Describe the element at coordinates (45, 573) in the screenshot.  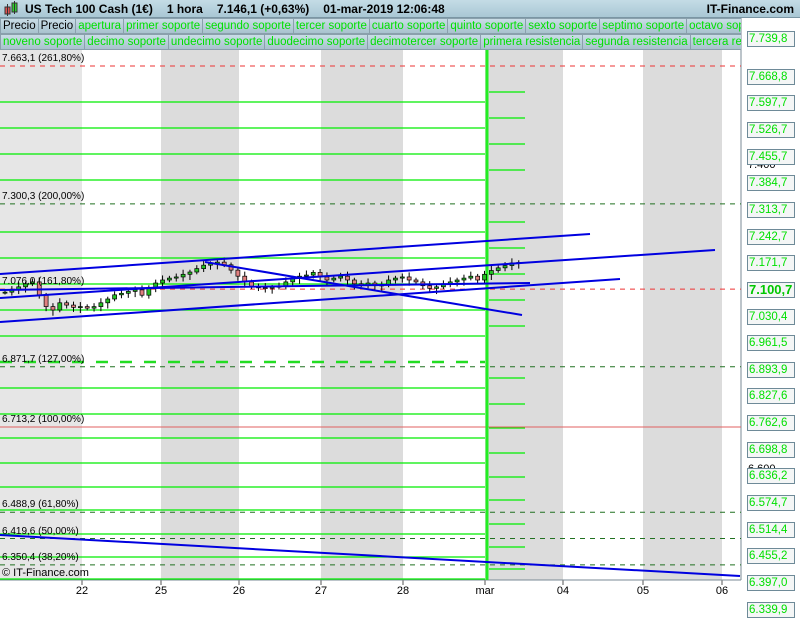
I see `copyright: © IT-Finance.com` at that location.